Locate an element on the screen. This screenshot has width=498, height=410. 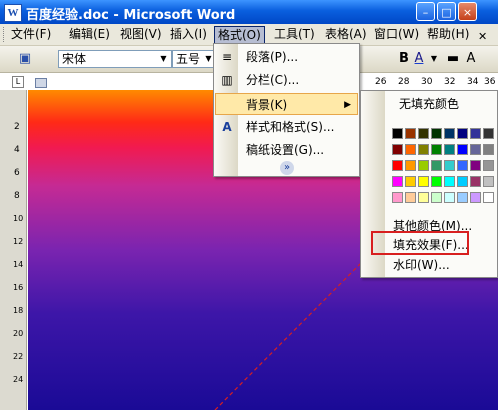
font-size-combo: 五号 ▼ is located at coordinates (194, 59).